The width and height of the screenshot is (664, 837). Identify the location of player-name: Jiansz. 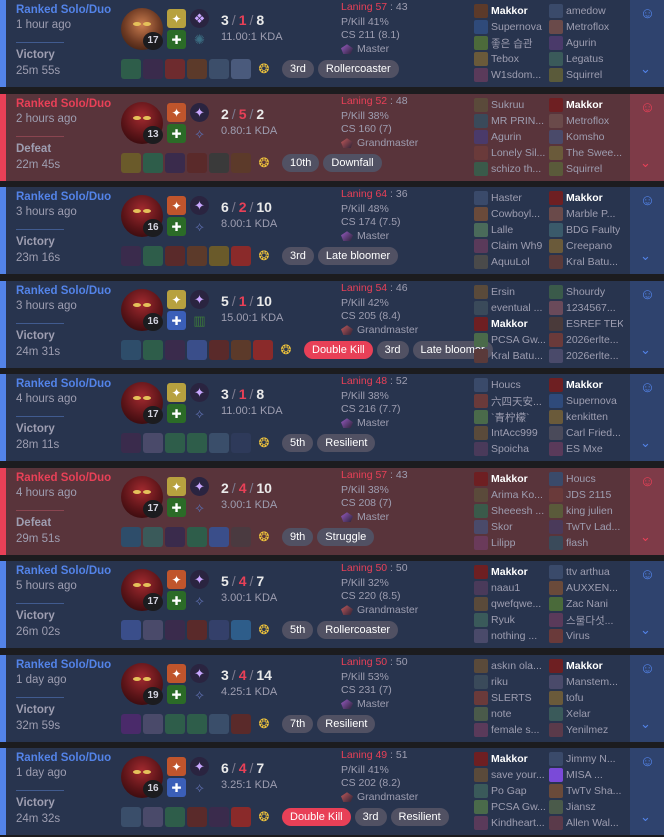
(581, 807).